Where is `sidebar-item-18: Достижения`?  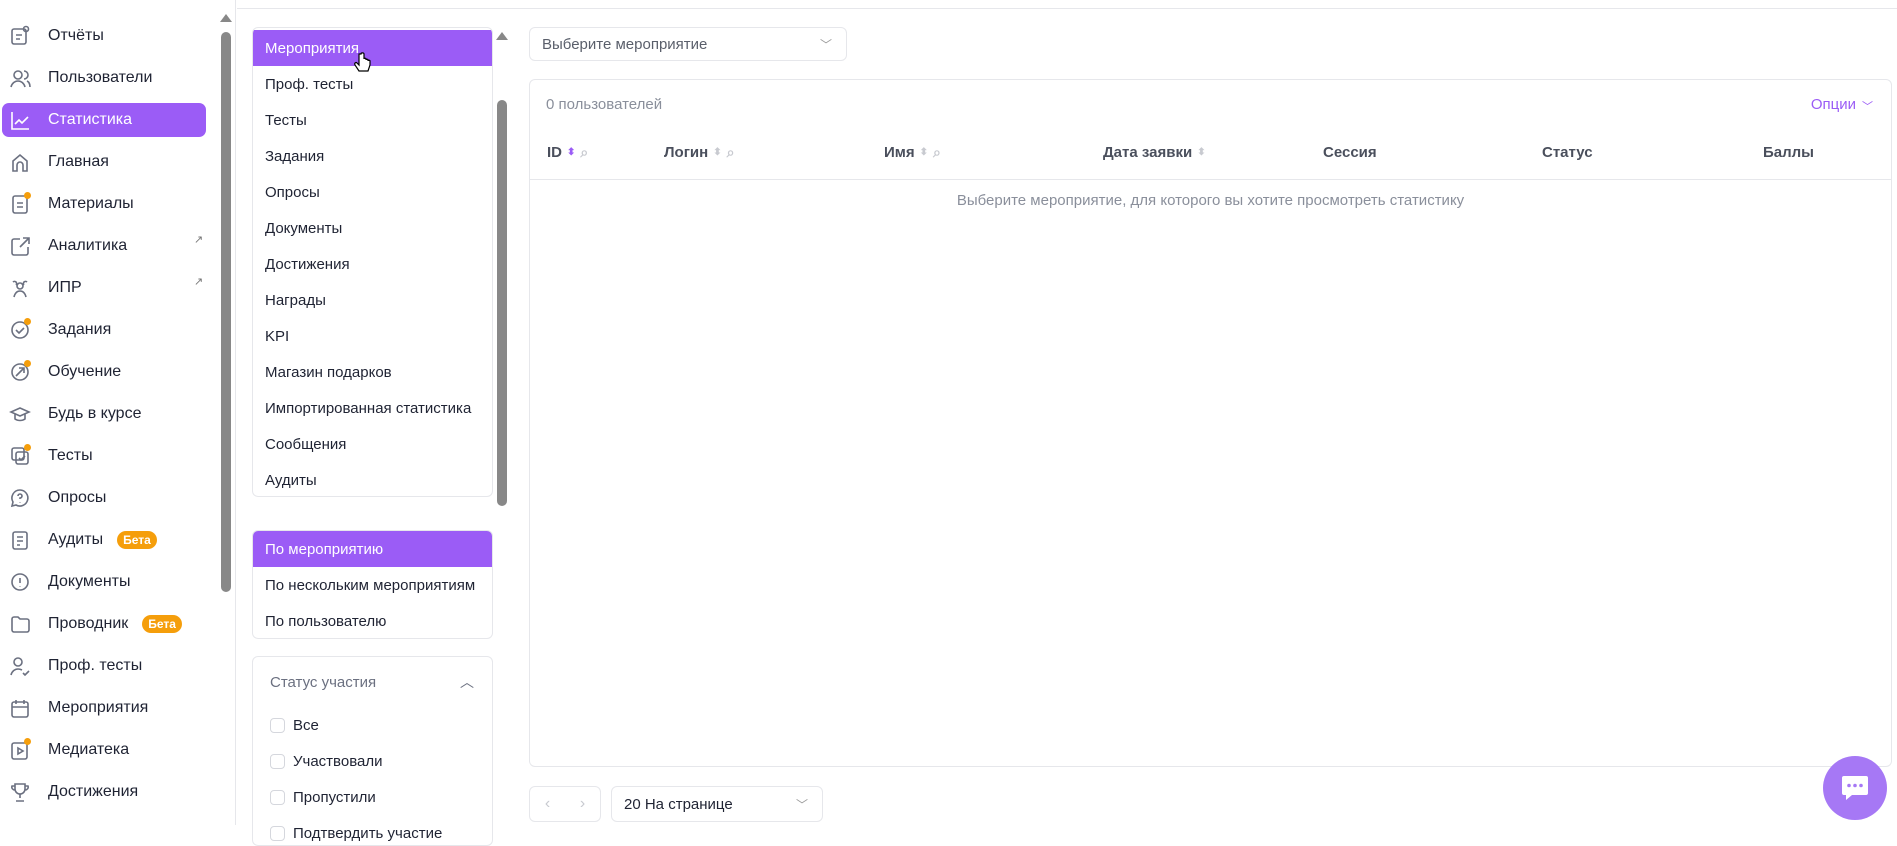 sidebar-item-18: Достижения is located at coordinates (104, 792).